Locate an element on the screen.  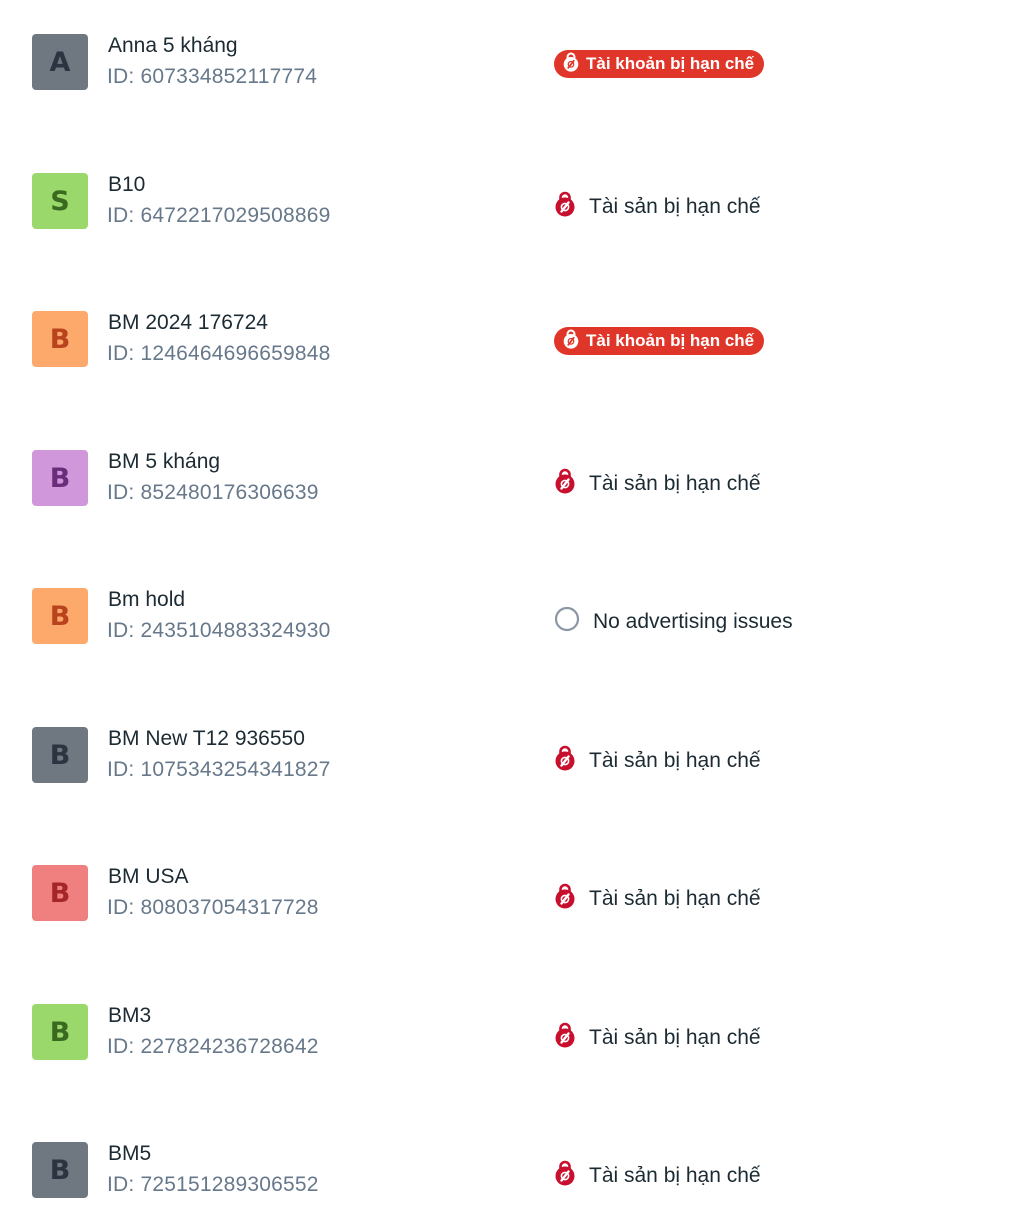
account-name: BM USA is located at coordinates (148, 876).